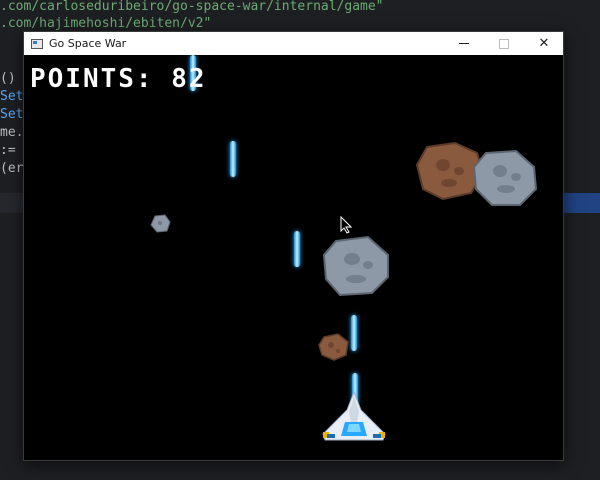  What do you see at coordinates (346, 225) in the screenshot?
I see `mouse-cursor-icon` at bounding box center [346, 225].